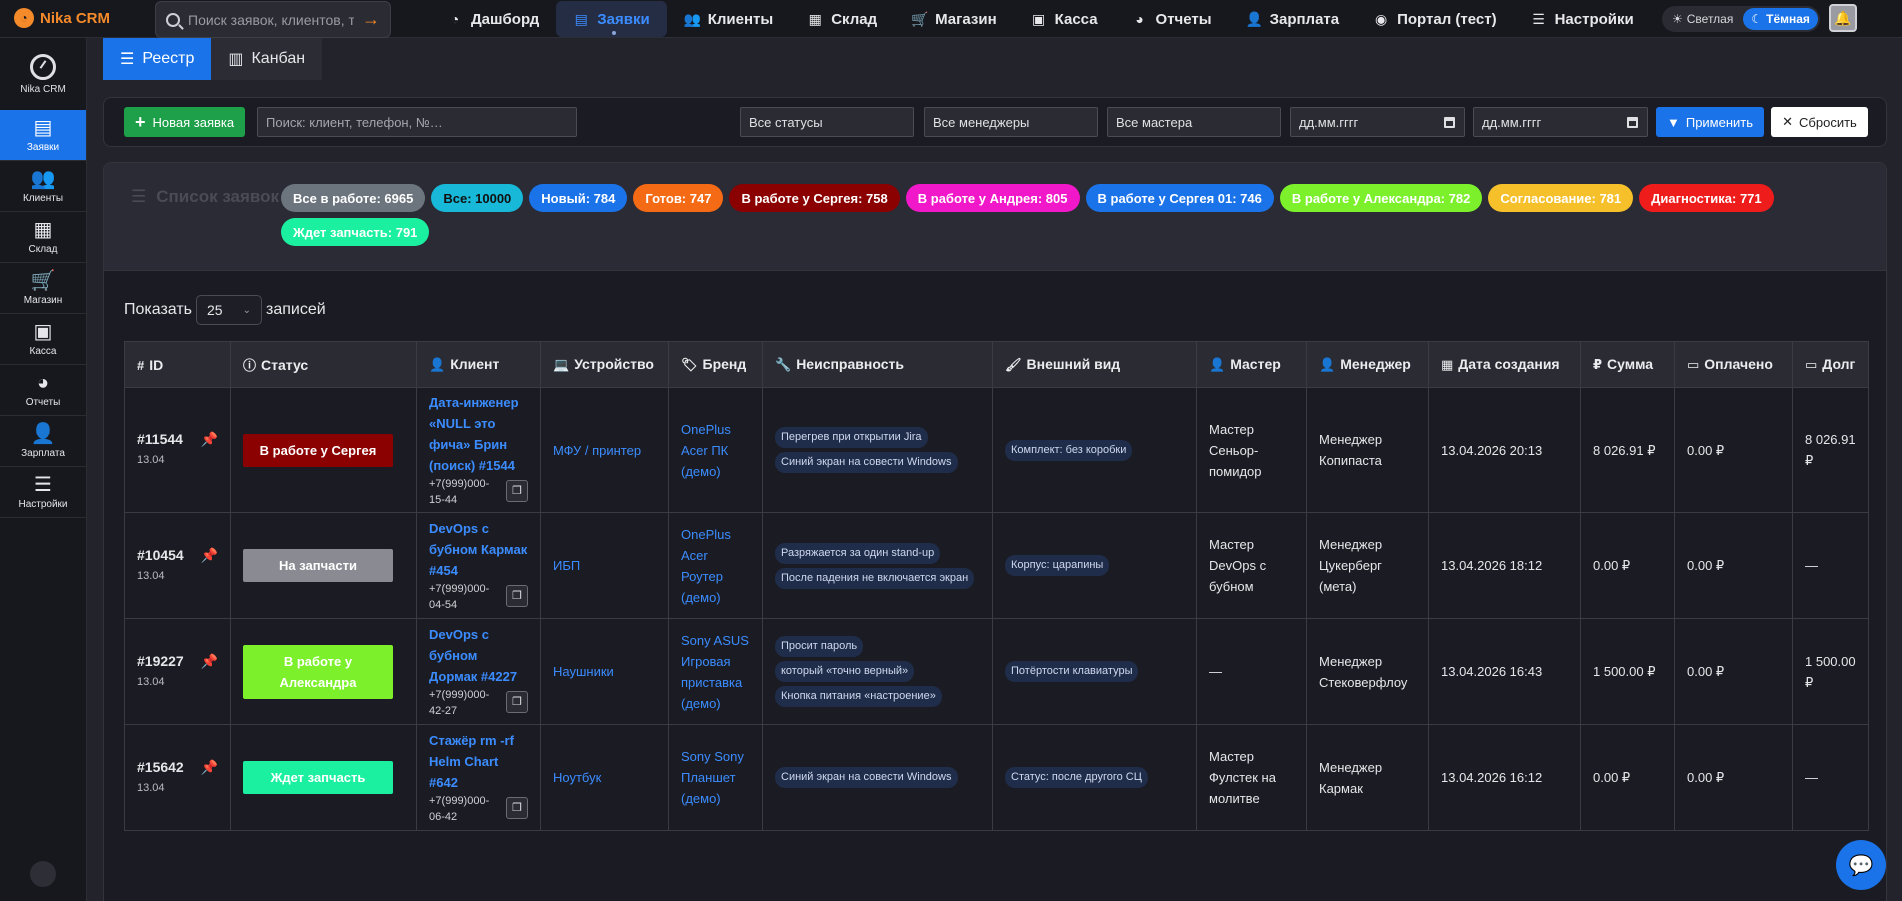 The width and height of the screenshot is (1902, 901). I want to click on chat-button: 💬, so click(1861, 865).